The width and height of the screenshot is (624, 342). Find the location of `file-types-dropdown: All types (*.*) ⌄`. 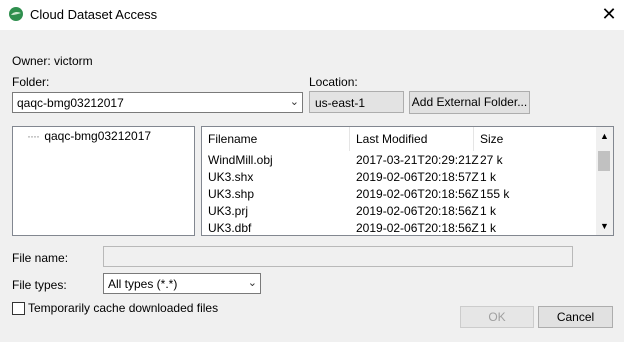

file-types-dropdown: All types (*.*) ⌄ is located at coordinates (182, 283).